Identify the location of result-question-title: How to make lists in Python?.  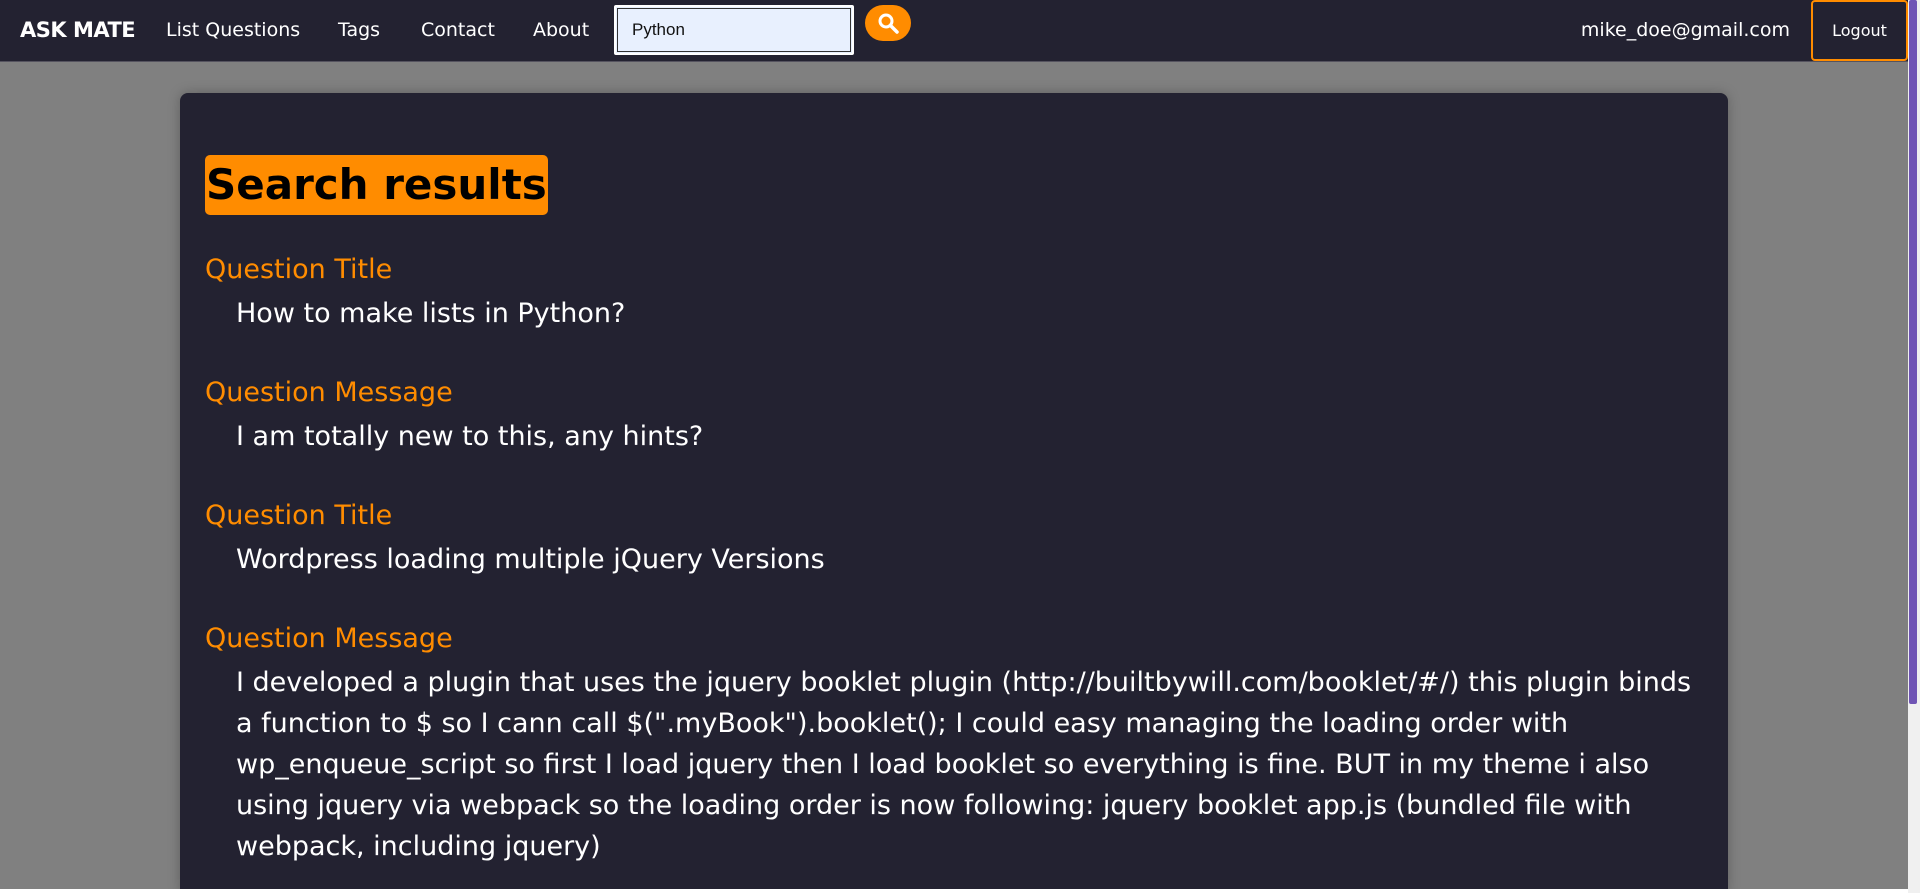
(431, 313).